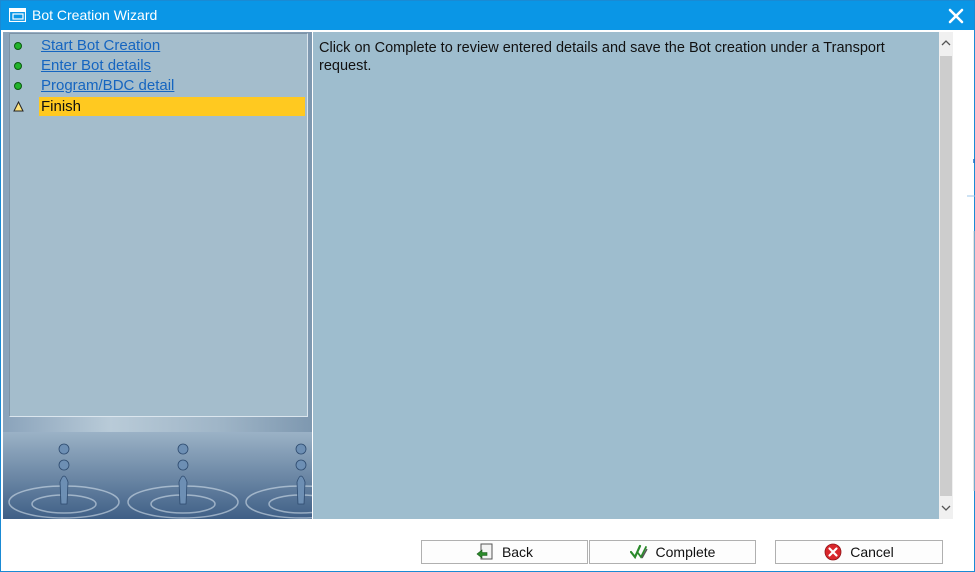  I want to click on vertical-scrollbar, so click(946, 275).